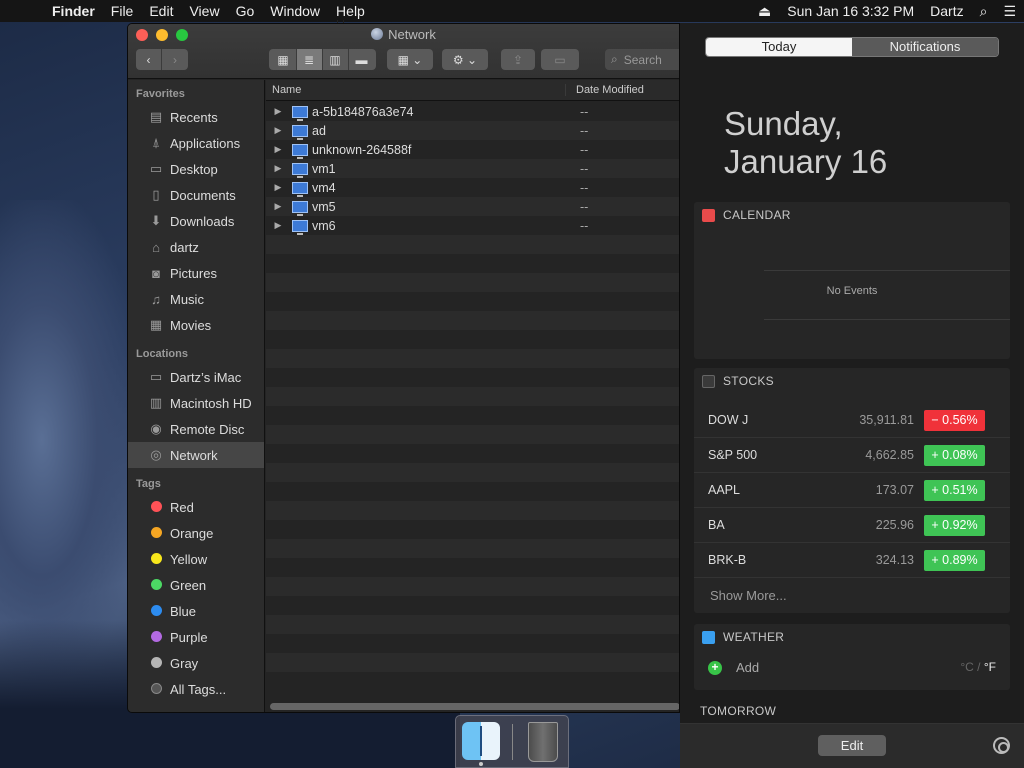 Image resolution: width=1024 pixels, height=768 pixels. What do you see at coordinates (73, 11) in the screenshot?
I see `menu-app-finder: Finder` at bounding box center [73, 11].